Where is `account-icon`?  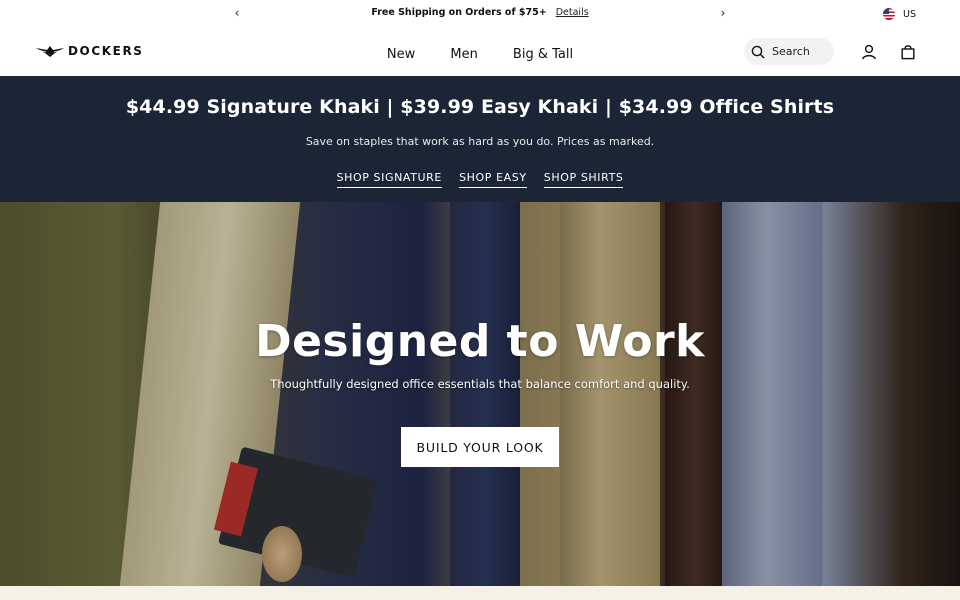 account-icon is located at coordinates (869, 52).